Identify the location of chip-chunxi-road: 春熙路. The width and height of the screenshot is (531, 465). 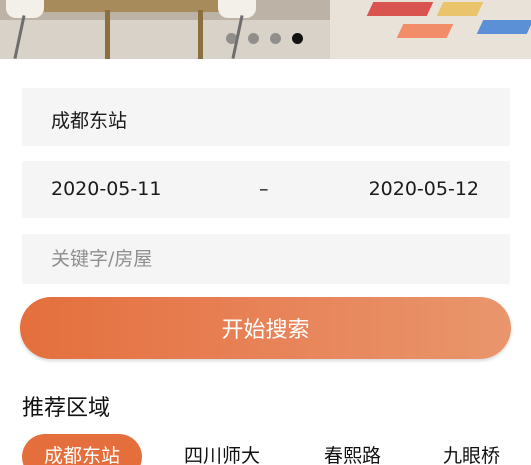
(352, 449).